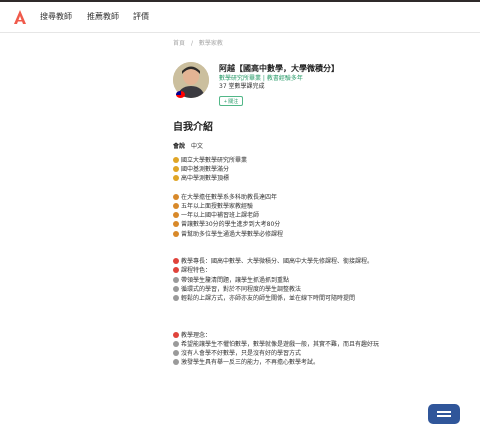 The height and width of the screenshot is (424, 480). I want to click on intro-line: 一年以上國中補習班上課老師, so click(216, 215).